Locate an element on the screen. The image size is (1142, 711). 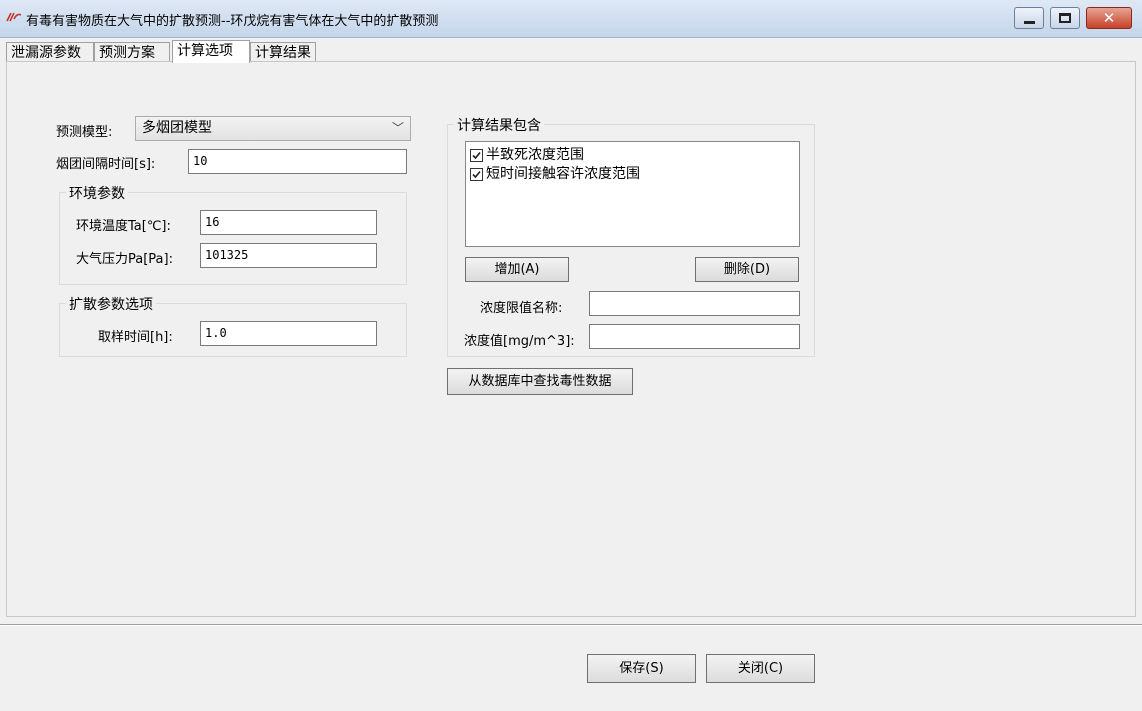
env-params-group: 环境参数 环境温度Ta[℃]: 16 大气压力Pa[Pa]: 101325 is located at coordinates (233, 234).